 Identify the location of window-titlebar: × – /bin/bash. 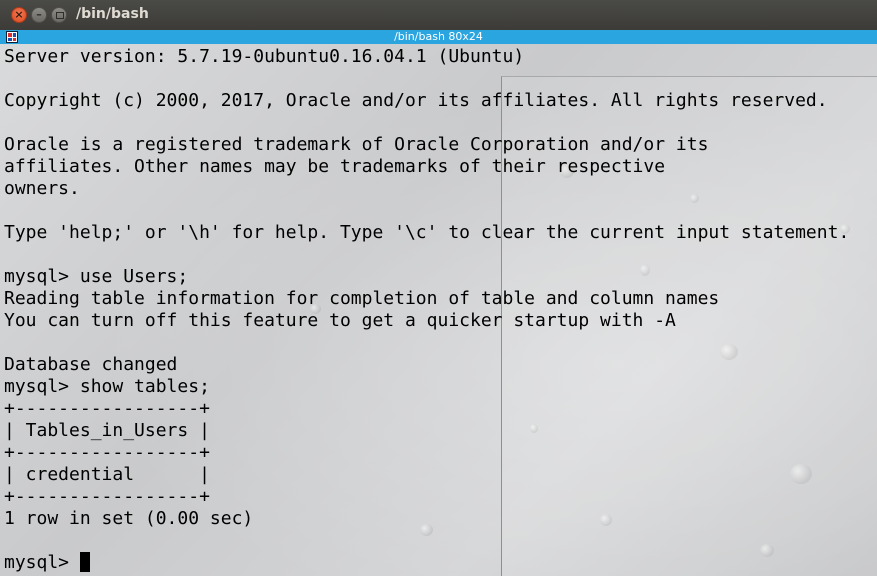
(438, 15).